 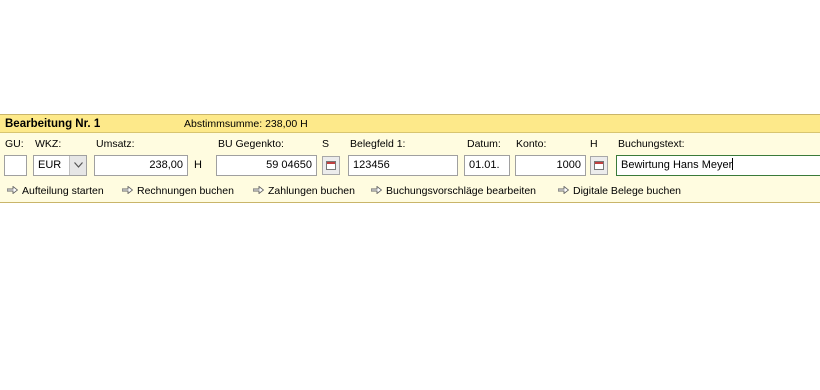 I want to click on gegenkto-lookup-button, so click(x=331, y=165).